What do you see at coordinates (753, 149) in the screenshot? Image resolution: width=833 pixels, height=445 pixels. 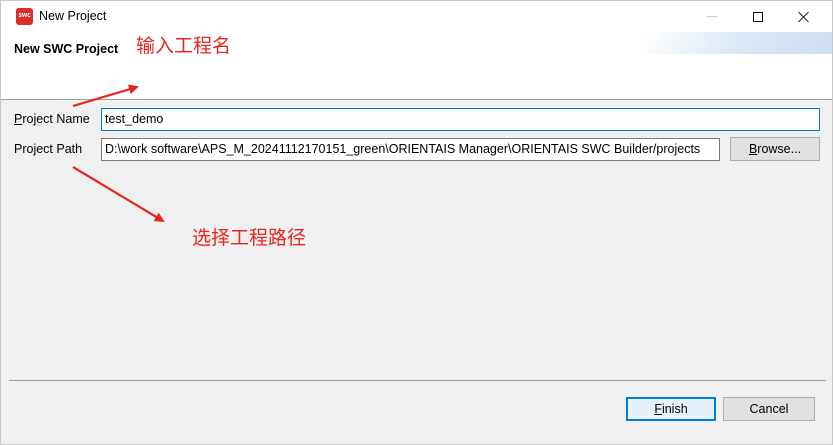 I see `browse-mnemonic: B` at bounding box center [753, 149].